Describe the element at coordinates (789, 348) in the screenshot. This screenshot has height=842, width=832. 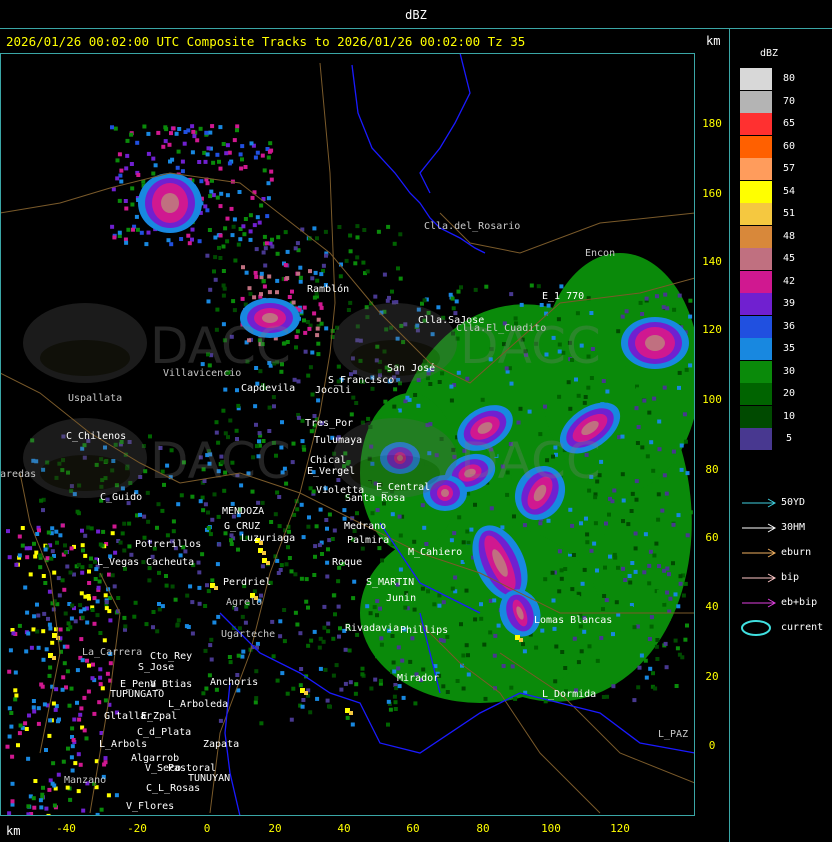
I see `legend-level-label: 35` at that location.